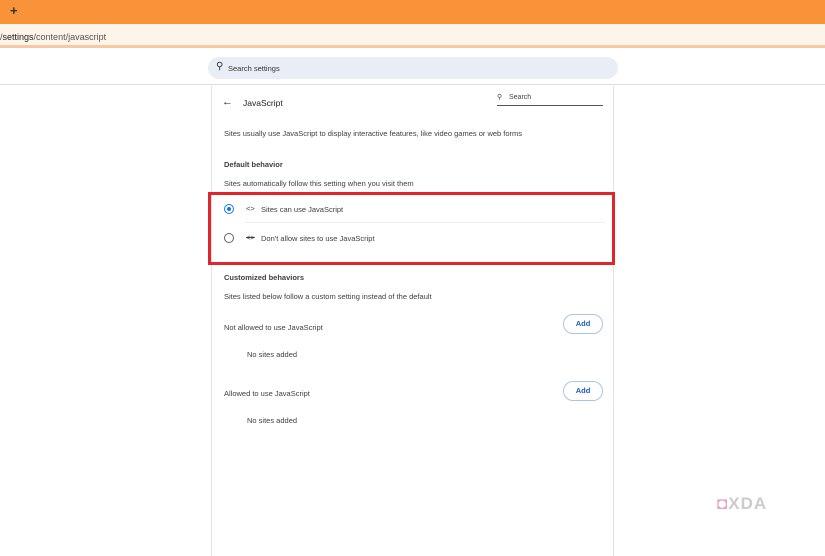 Image resolution: width=825 pixels, height=556 pixels. What do you see at coordinates (742, 503) in the screenshot?
I see `xda-watermark: ◘XDA` at bounding box center [742, 503].